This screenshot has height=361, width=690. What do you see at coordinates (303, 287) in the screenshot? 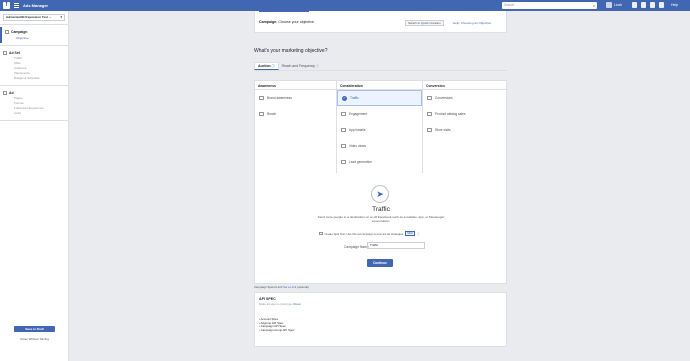
I see `optional-label: (optional)` at bounding box center [303, 287].